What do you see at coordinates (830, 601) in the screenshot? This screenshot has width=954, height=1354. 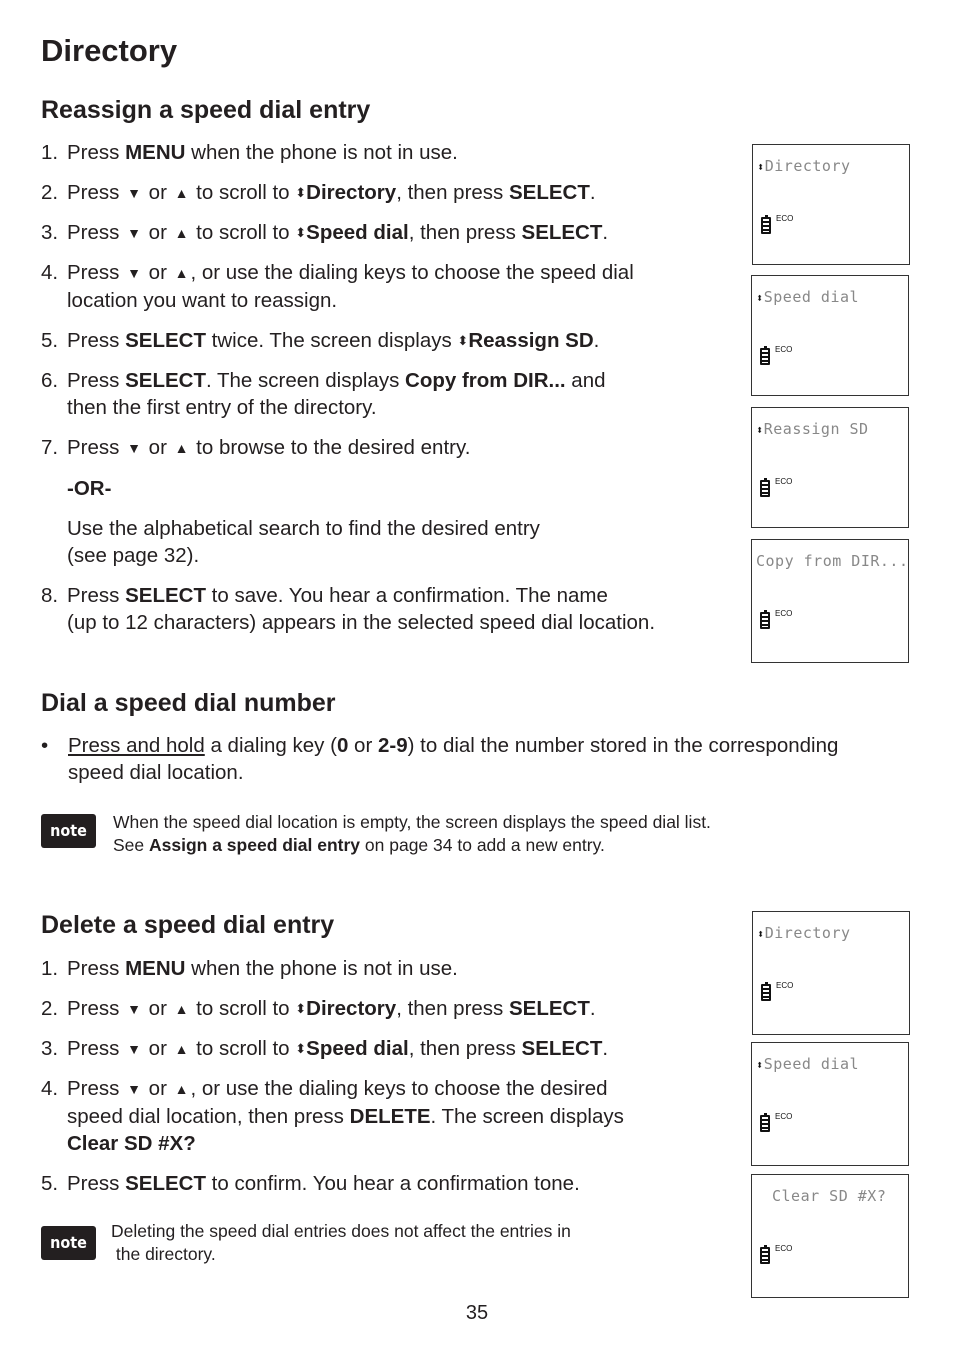 I see `lcd-screen-copy-from-dir: Copy from DIR... ECO` at bounding box center [830, 601].